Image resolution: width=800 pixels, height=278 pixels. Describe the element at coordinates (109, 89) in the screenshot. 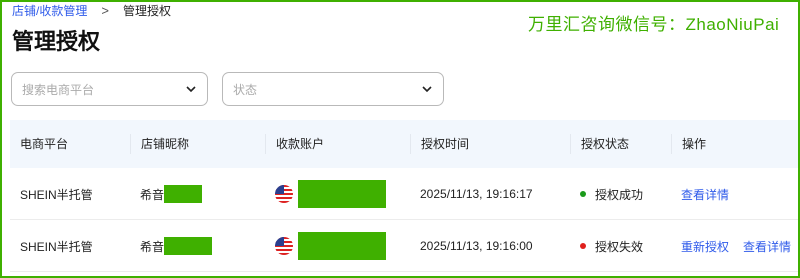

I see `platform-search-select: 搜索电商平台` at that location.